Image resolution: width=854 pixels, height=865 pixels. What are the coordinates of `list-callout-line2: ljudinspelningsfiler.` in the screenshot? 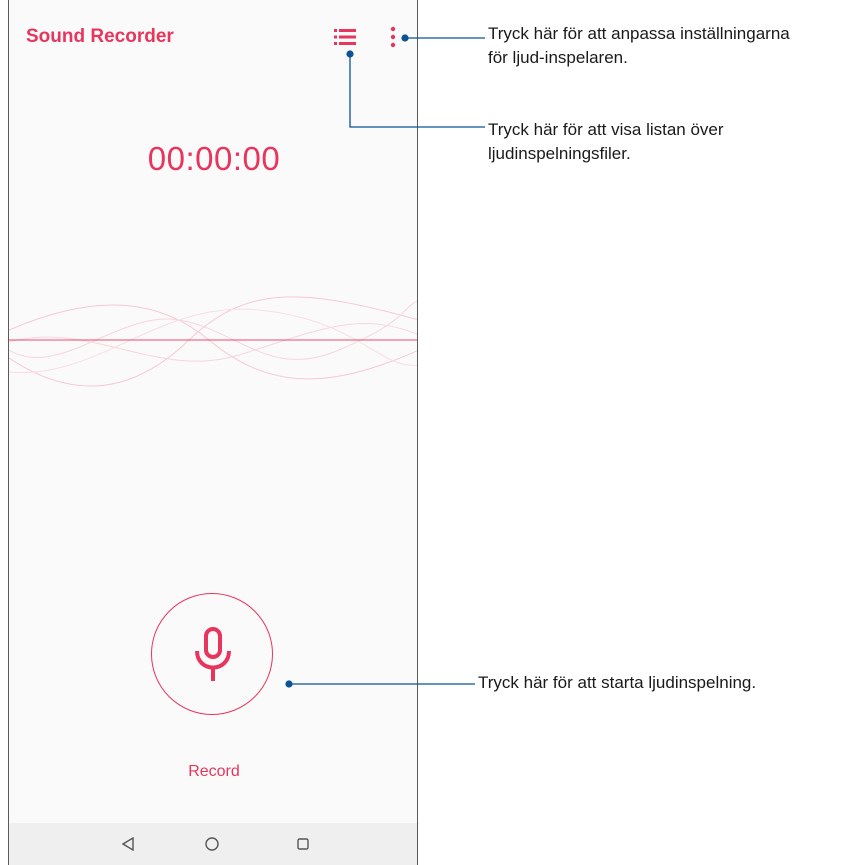 It's located at (559, 153).